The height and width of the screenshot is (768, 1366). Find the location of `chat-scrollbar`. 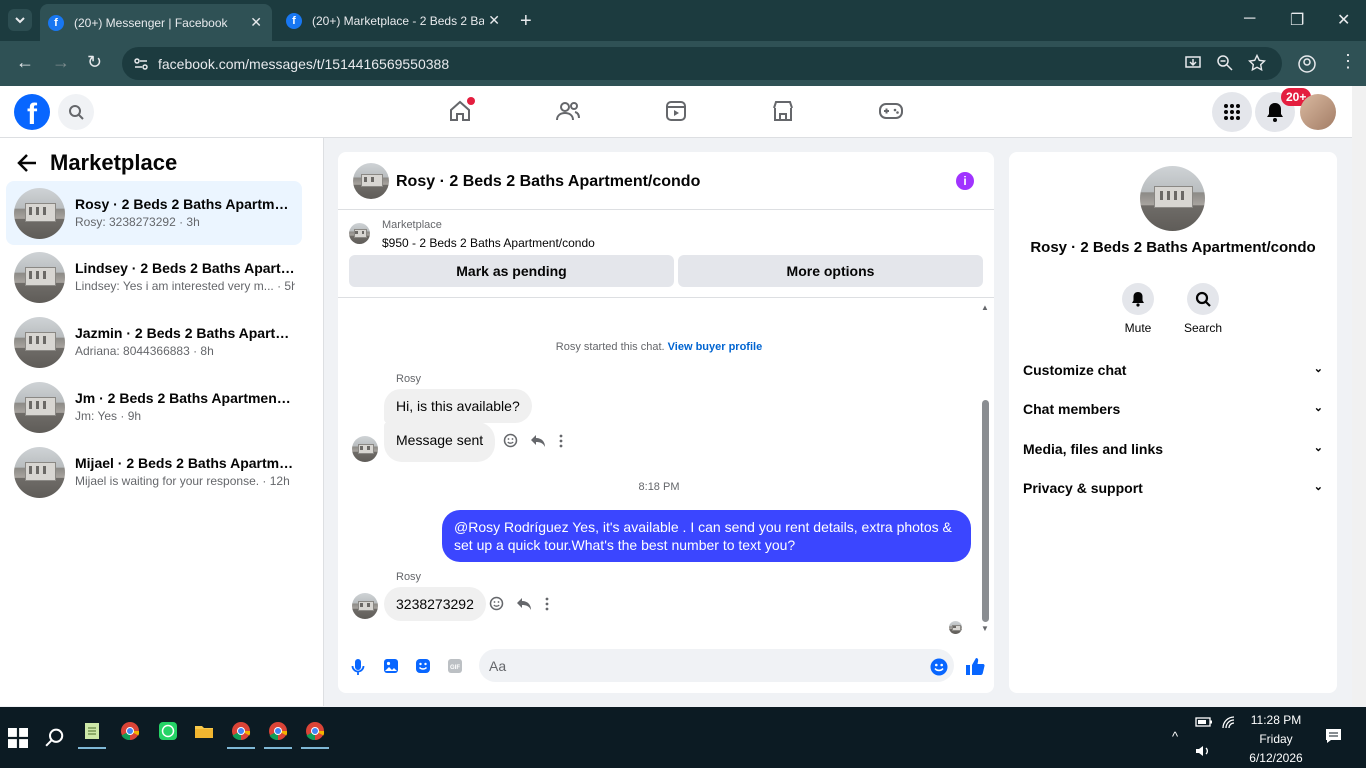

chat-scrollbar is located at coordinates (985, 511).